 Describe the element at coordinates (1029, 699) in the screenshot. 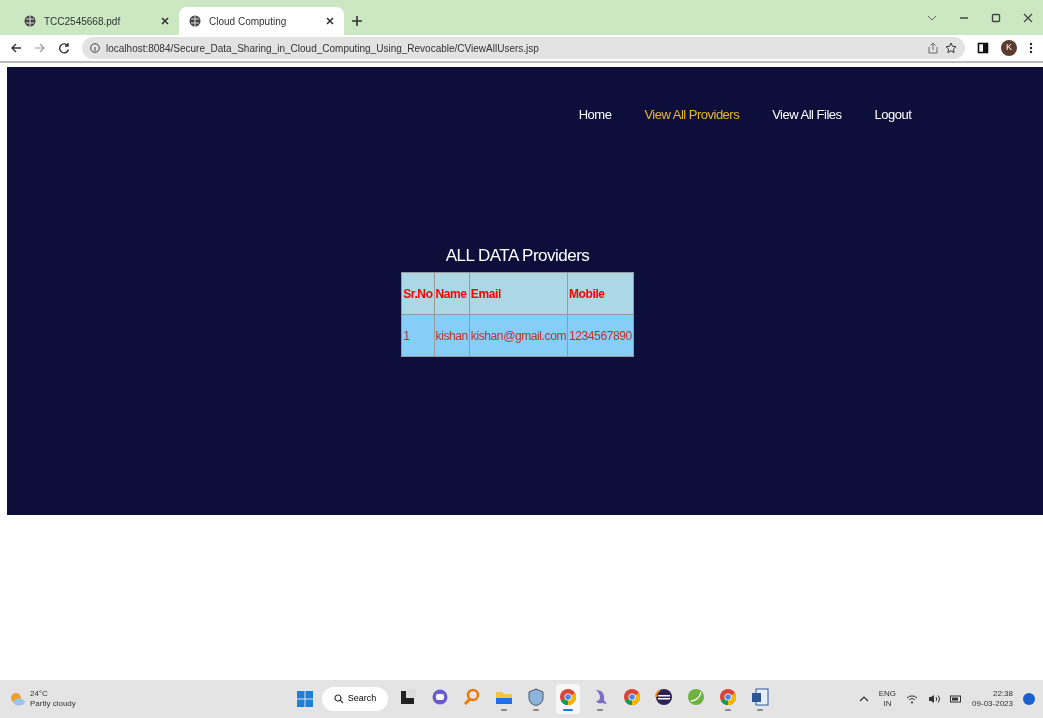

I see `notification-icon` at that location.